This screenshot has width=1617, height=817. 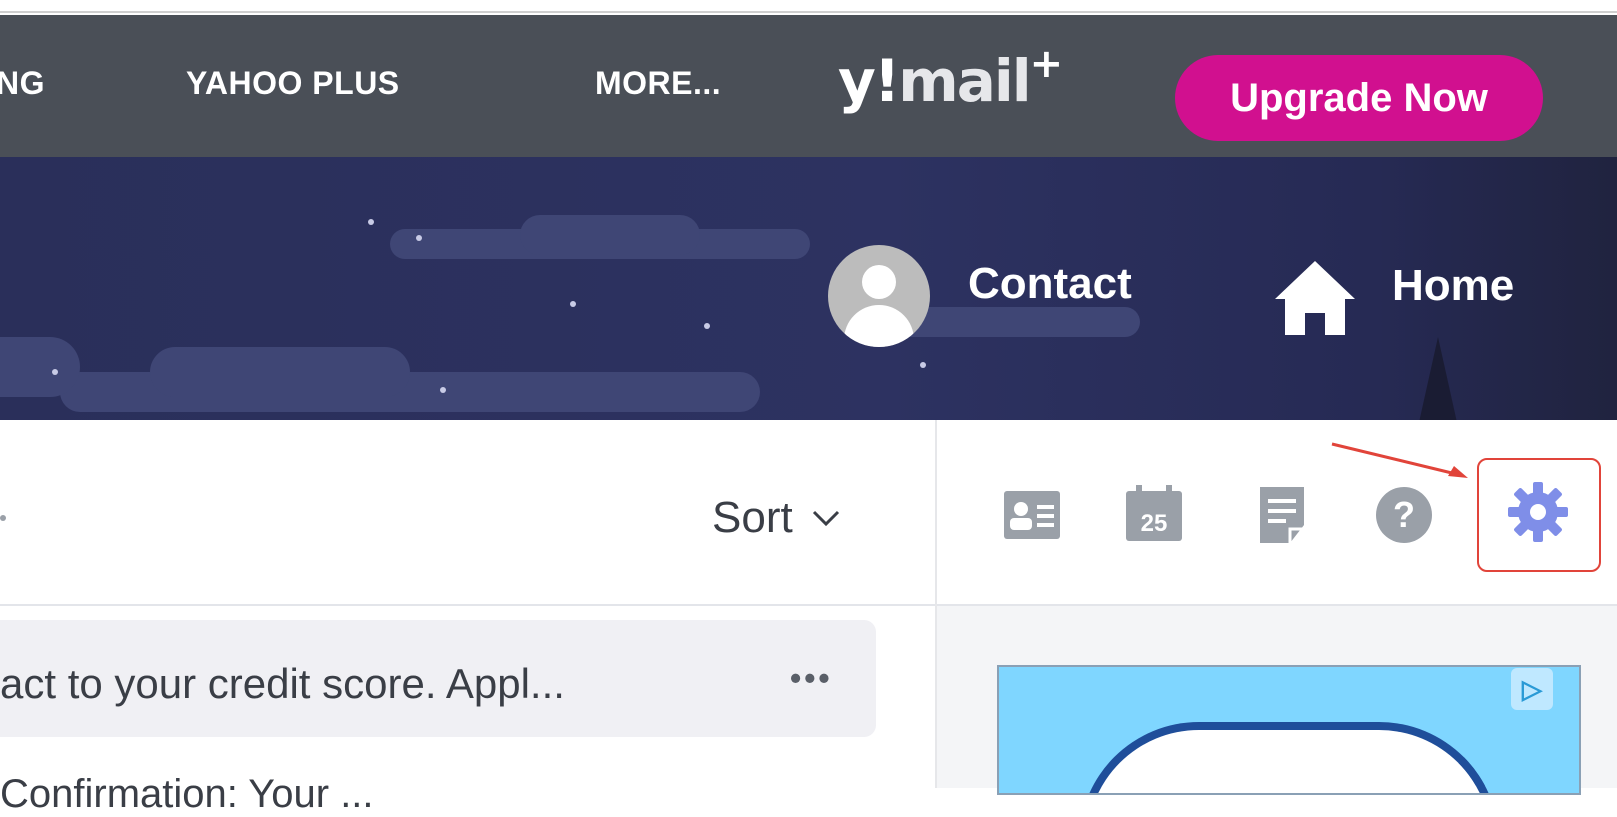 What do you see at coordinates (825, 518) in the screenshot?
I see `chevron-down-icon` at bounding box center [825, 518].